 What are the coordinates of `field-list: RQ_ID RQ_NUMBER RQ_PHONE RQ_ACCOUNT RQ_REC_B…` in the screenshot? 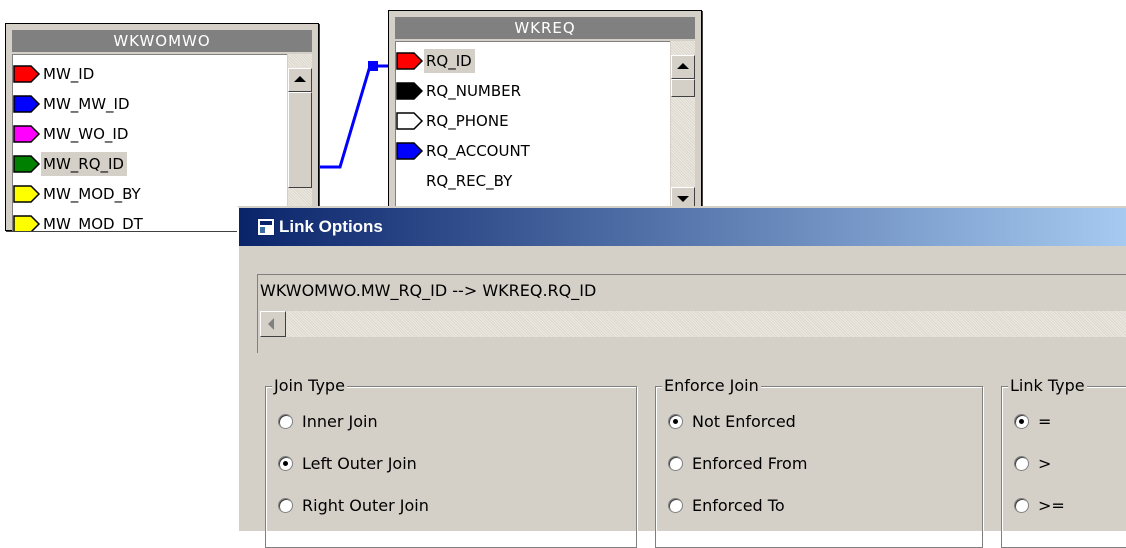 It's located at (532, 126).